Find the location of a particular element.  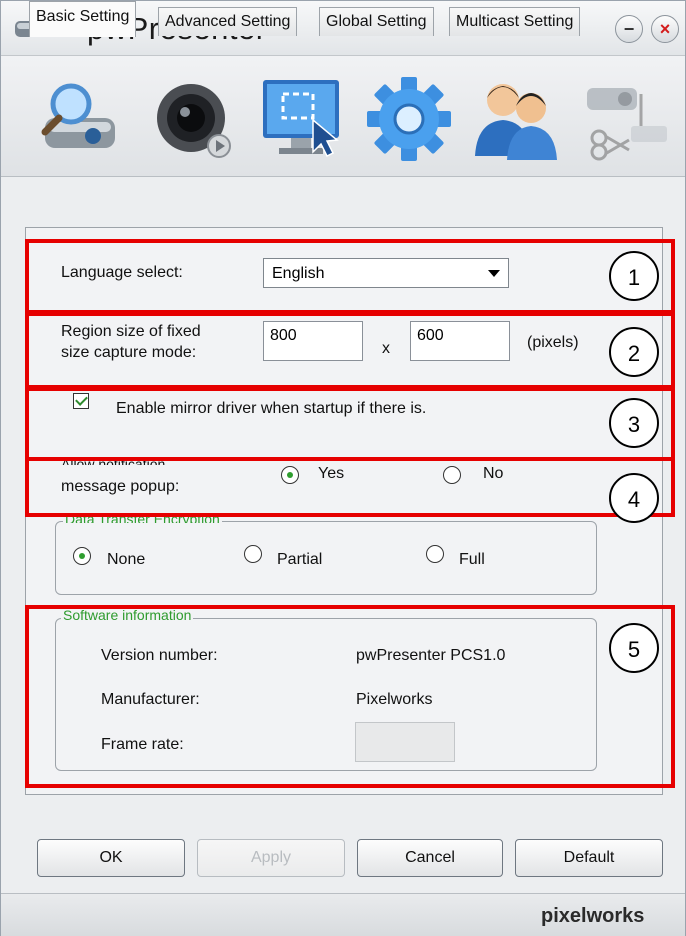

default-button: Default is located at coordinates (589, 858).